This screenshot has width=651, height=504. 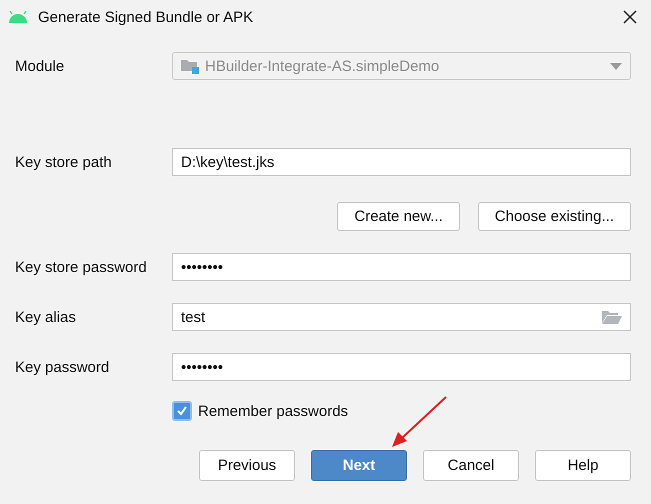 I want to click on dialog-button: Previous, so click(x=247, y=465).